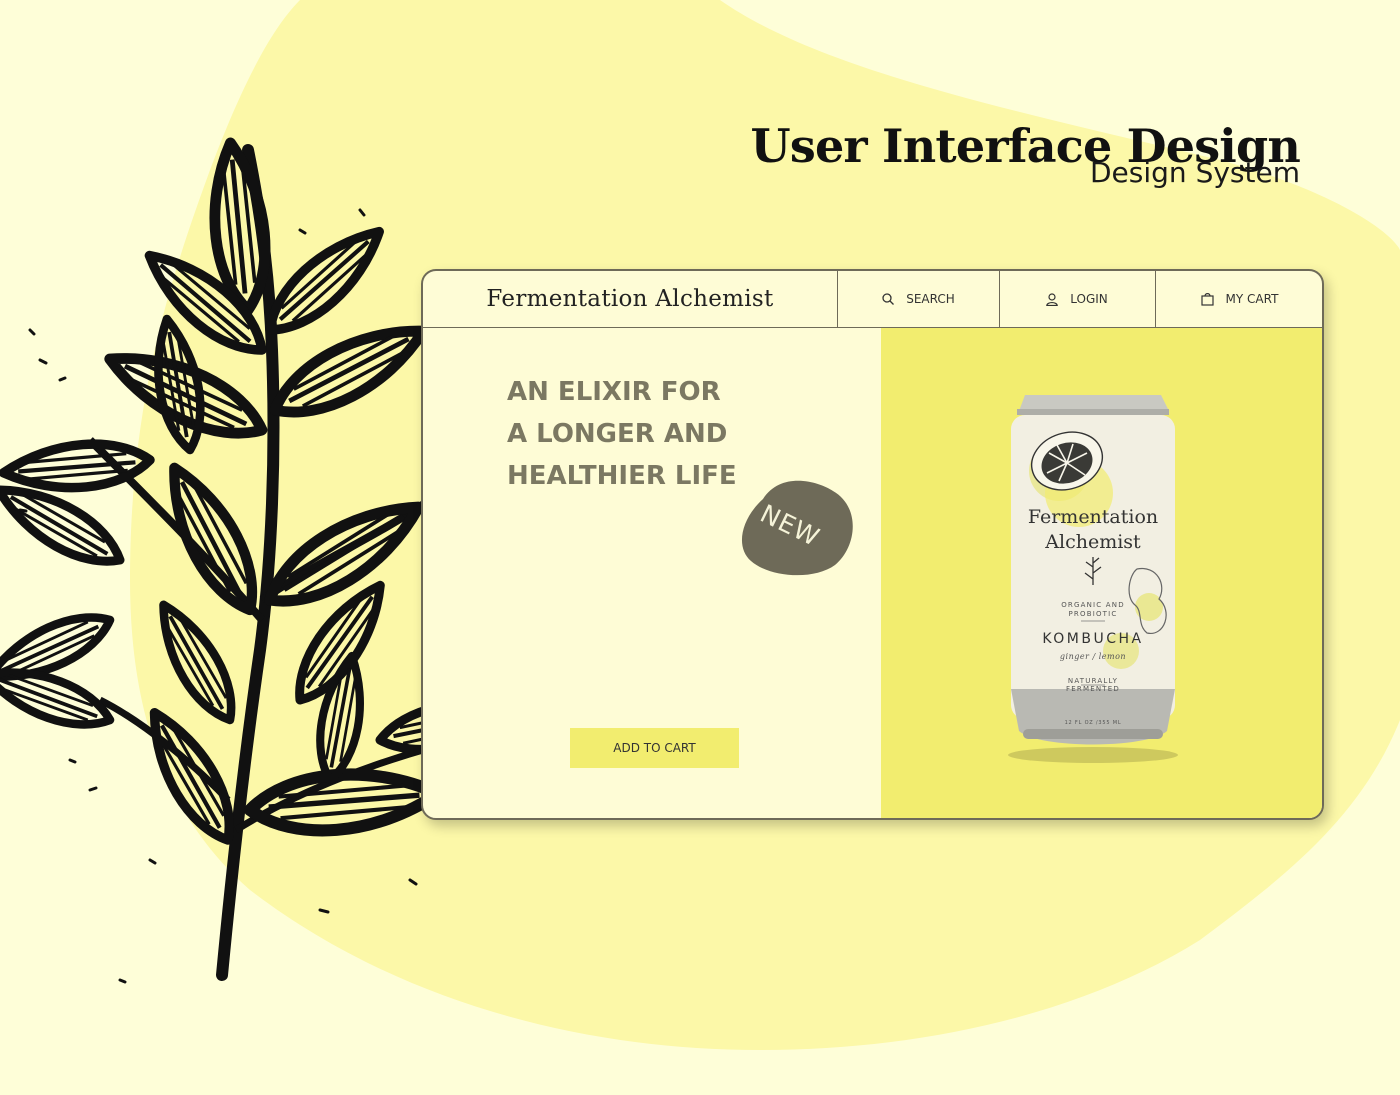 The image size is (1400, 1095). What do you see at coordinates (1195, 172) in the screenshot?
I see `page-subheading: Design System` at bounding box center [1195, 172].